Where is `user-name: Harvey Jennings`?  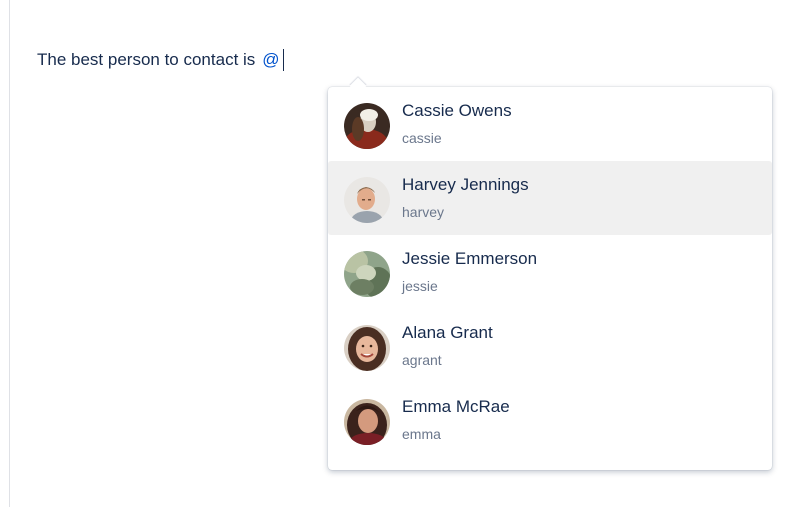 user-name: Harvey Jennings is located at coordinates (465, 184).